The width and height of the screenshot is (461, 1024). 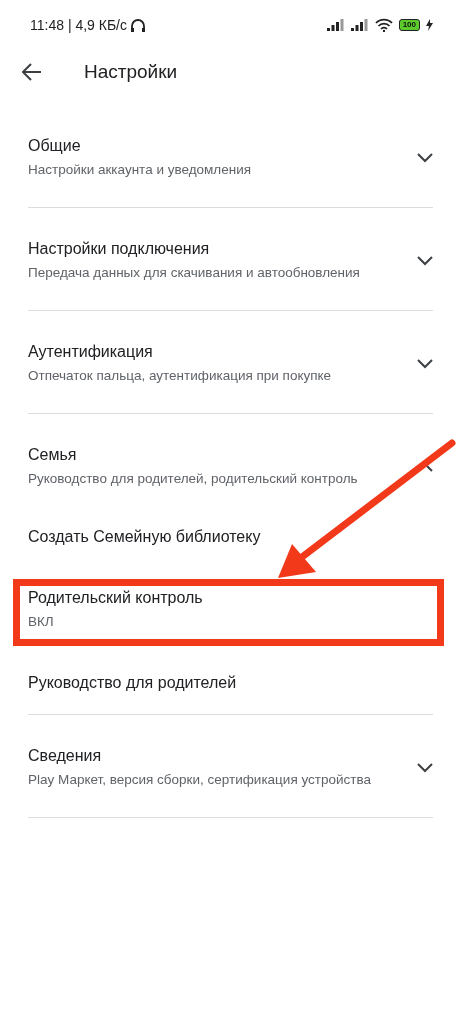 I want to click on setting-title: Руководство для родителей, so click(x=230, y=683).